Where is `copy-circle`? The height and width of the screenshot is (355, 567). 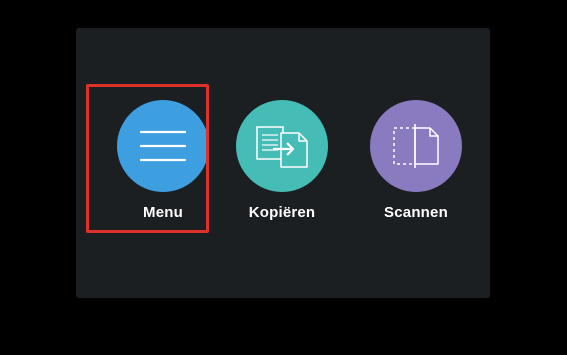
copy-circle is located at coordinates (282, 146).